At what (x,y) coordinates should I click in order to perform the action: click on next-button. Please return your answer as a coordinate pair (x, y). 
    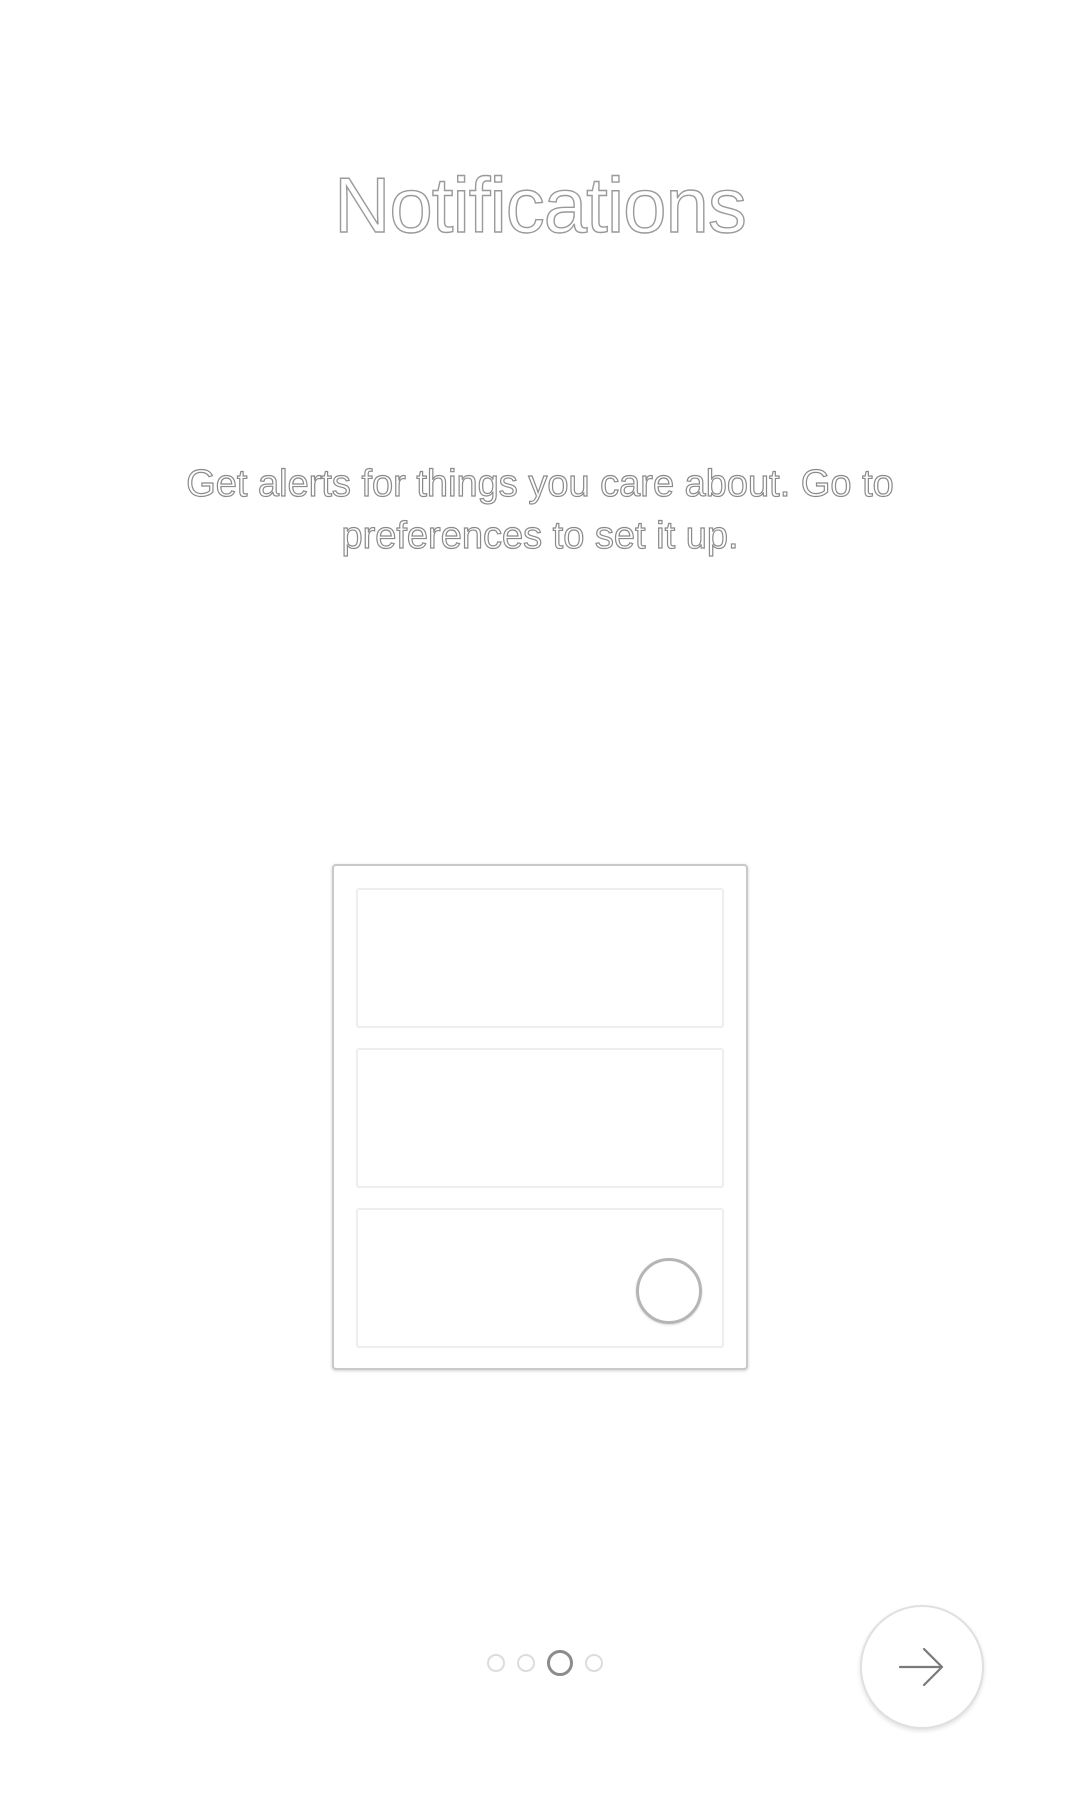
    Looking at the image, I should click on (922, 1667).